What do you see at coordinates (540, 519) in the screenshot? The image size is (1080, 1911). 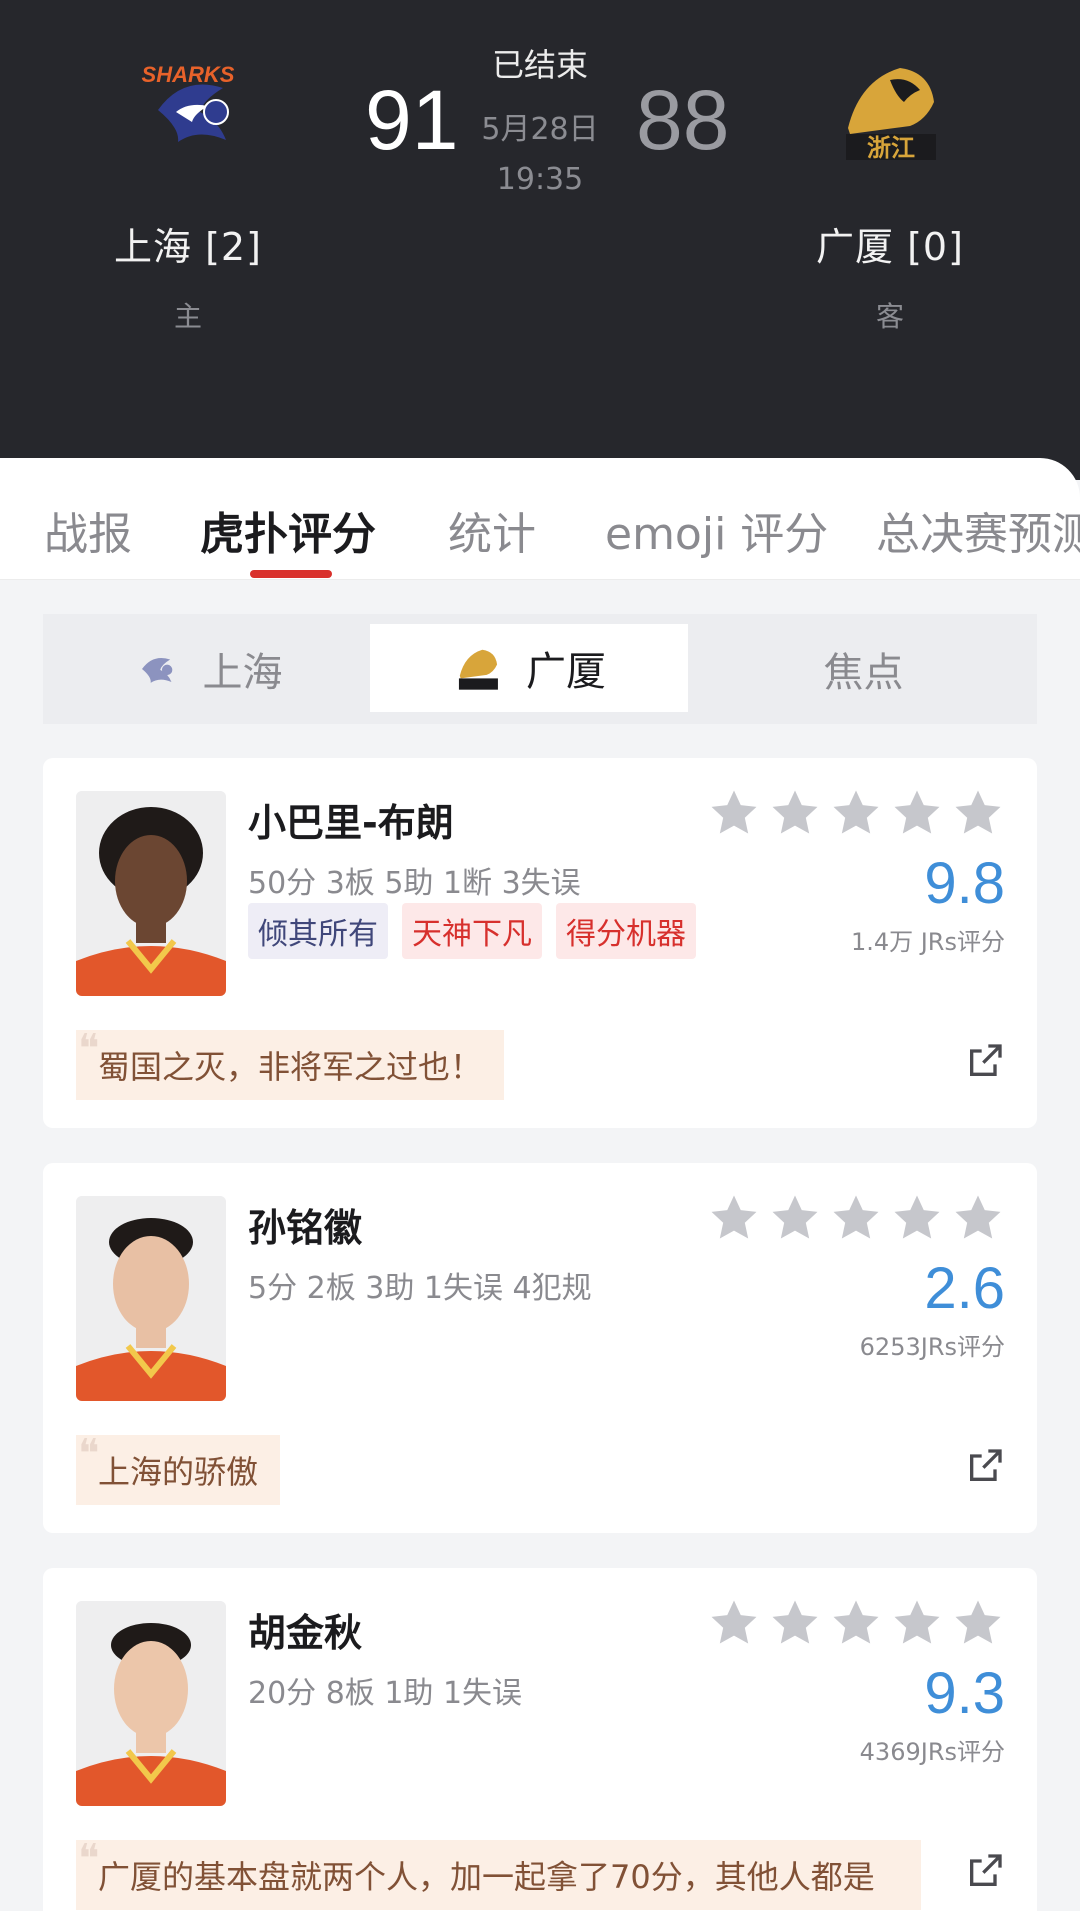 I see `tab-bar: 战报 虎扑评分 统计 emoji 评分 总决赛预测` at bounding box center [540, 519].